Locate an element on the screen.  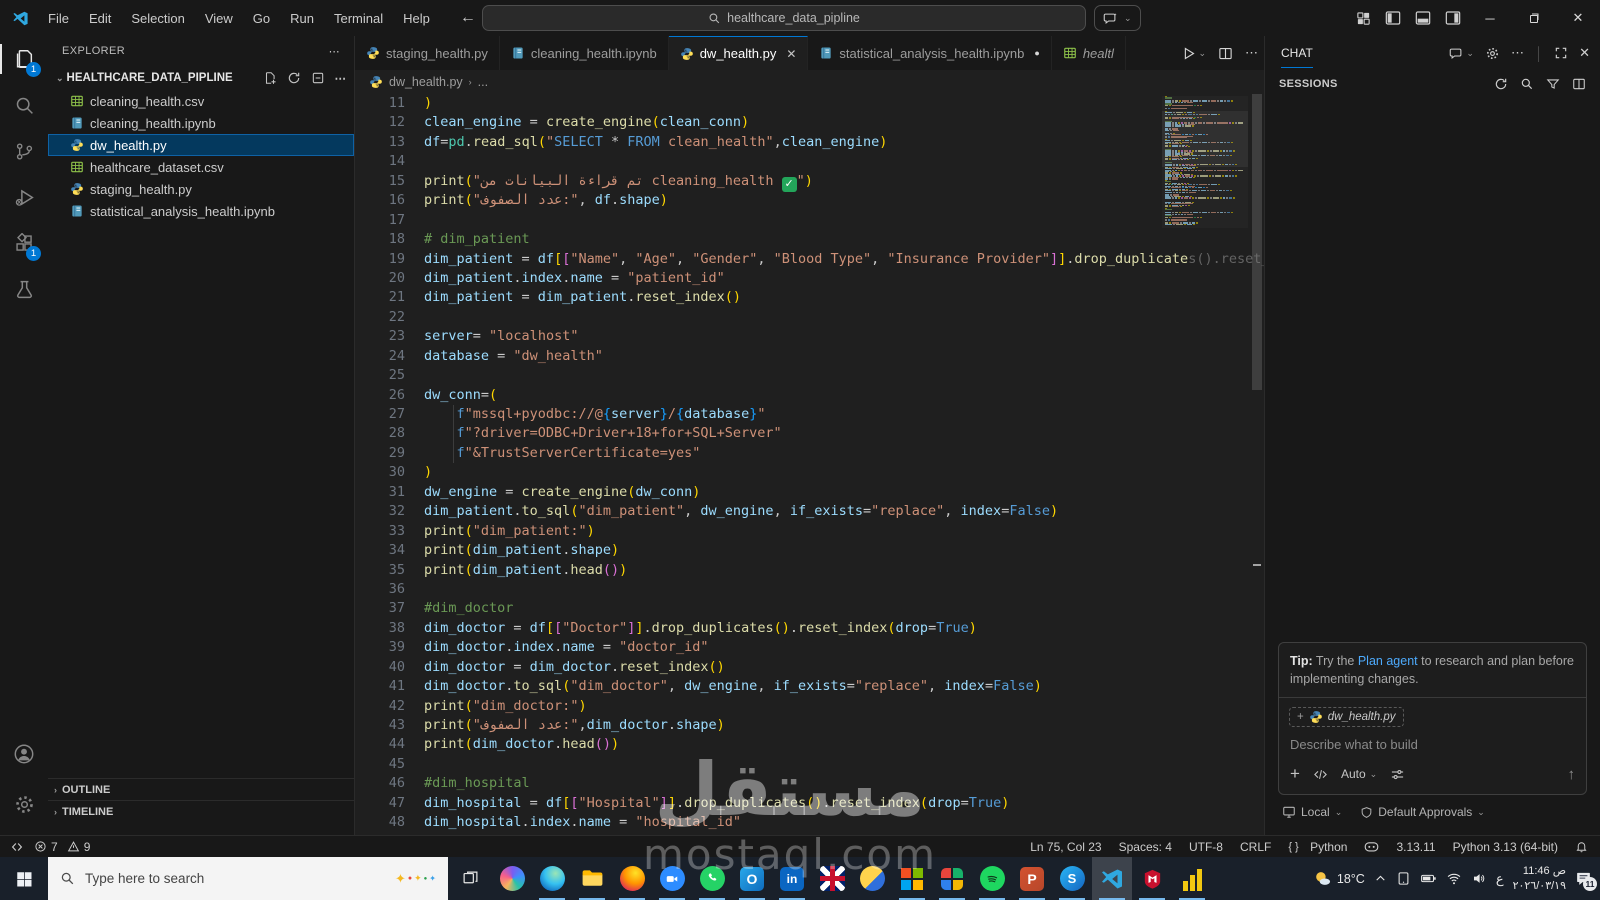
file-item-dw_health.py: dw_health.py is located at coordinates (201, 145).